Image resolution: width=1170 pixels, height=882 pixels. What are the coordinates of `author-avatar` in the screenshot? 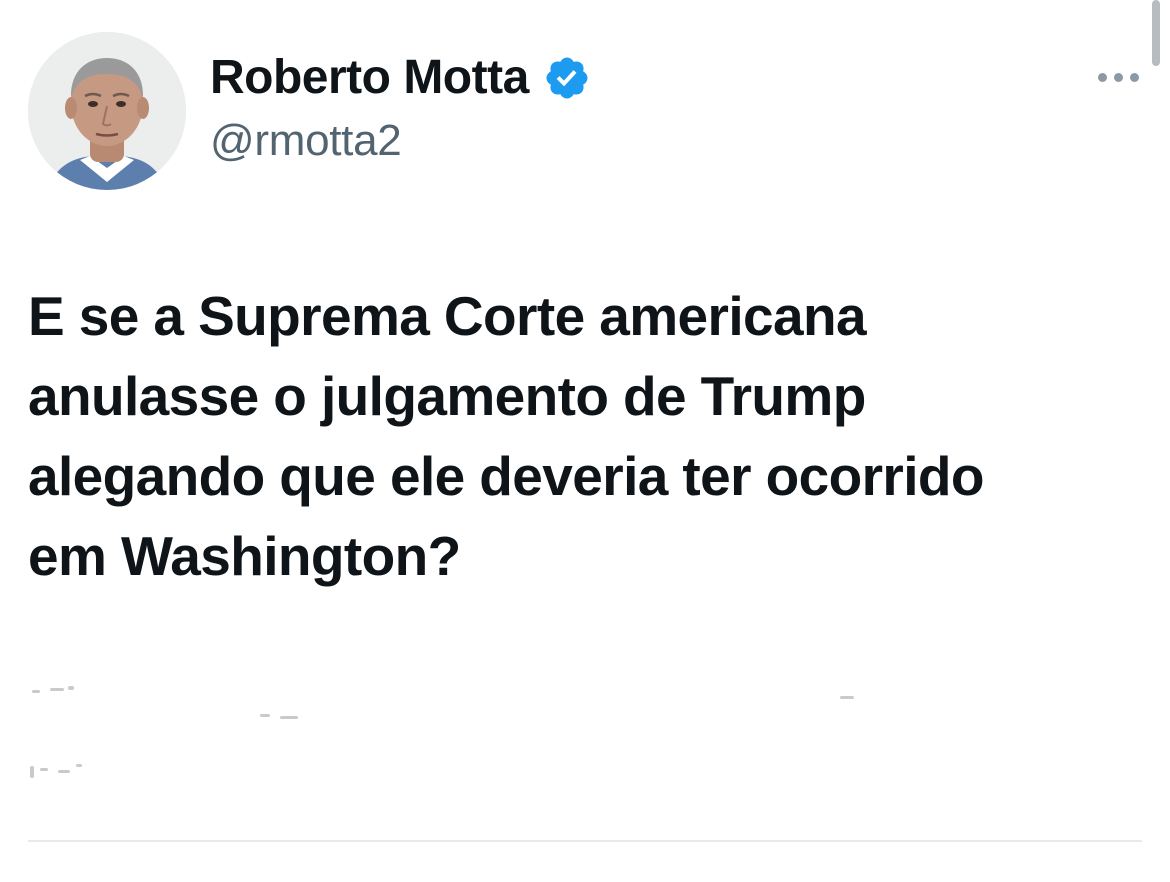 It's located at (107, 111).